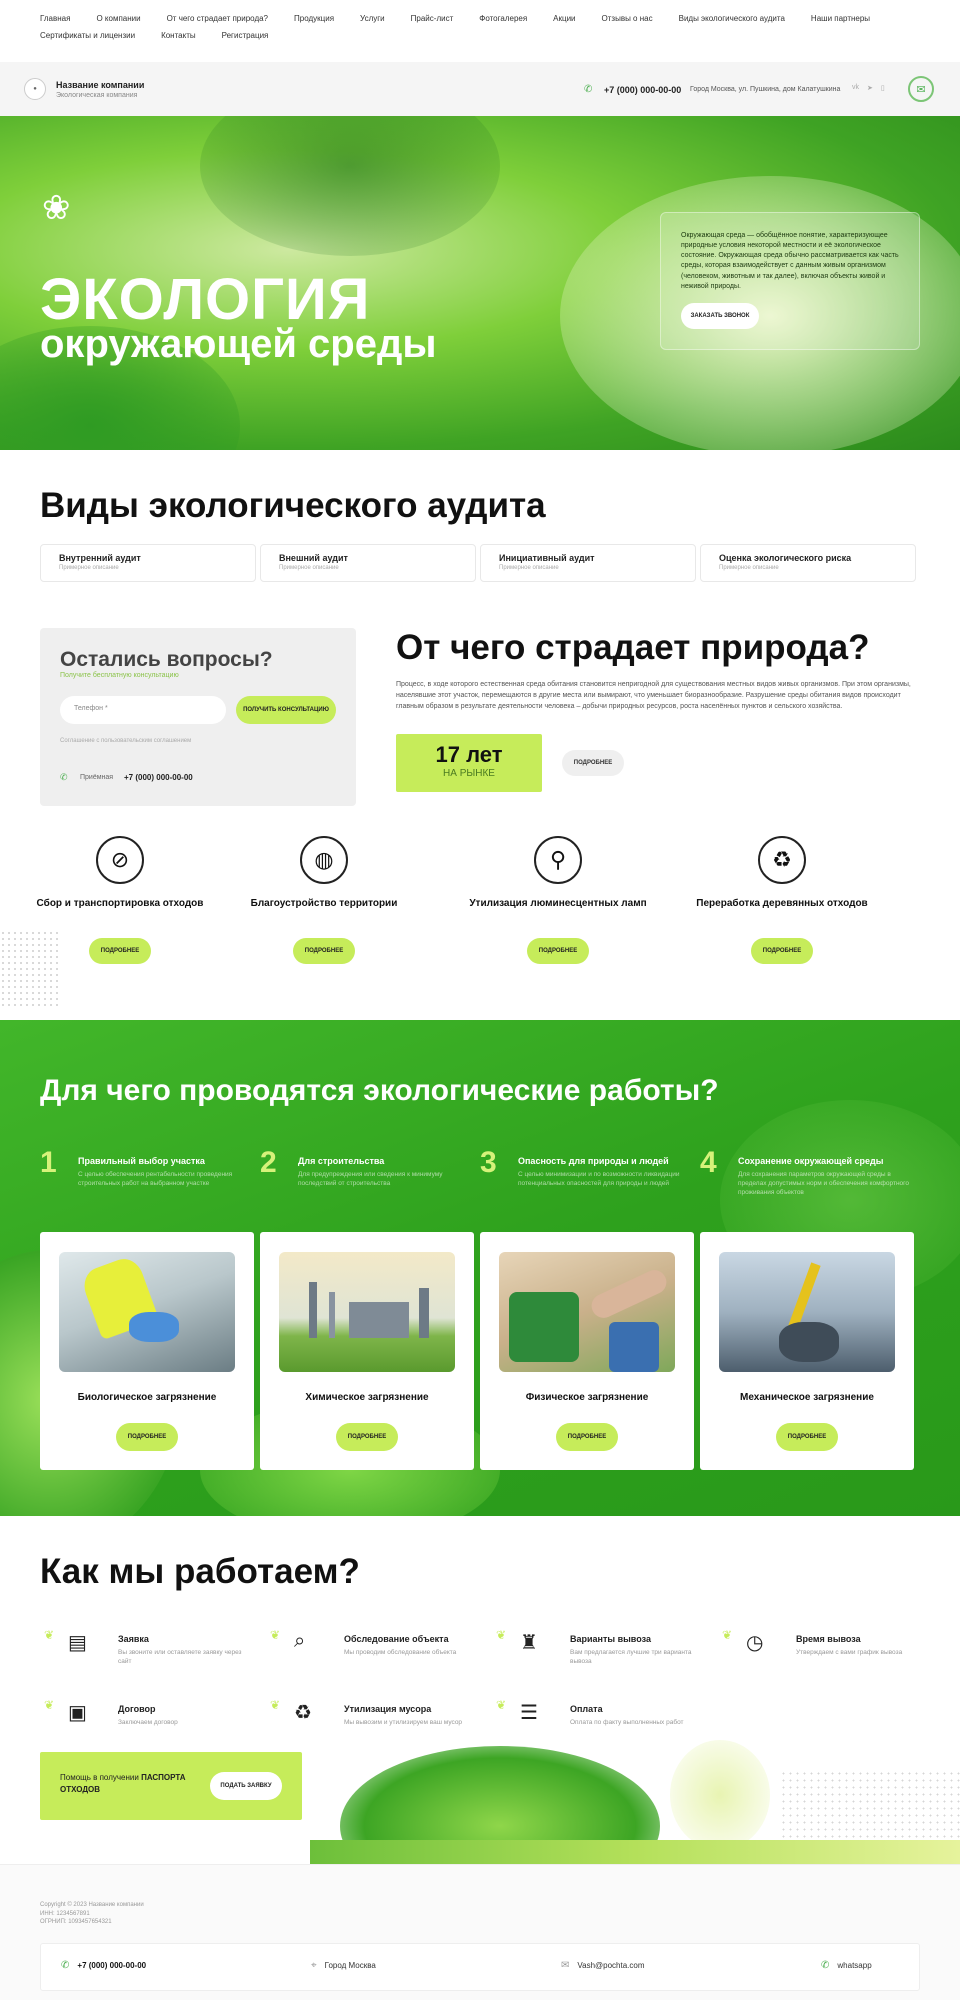 Image resolution: width=960 pixels, height=2000 pixels. What do you see at coordinates (720, 316) in the screenshot?
I see `callback-button: ЗАКАЗАТЬ ЗВОНОК` at bounding box center [720, 316].